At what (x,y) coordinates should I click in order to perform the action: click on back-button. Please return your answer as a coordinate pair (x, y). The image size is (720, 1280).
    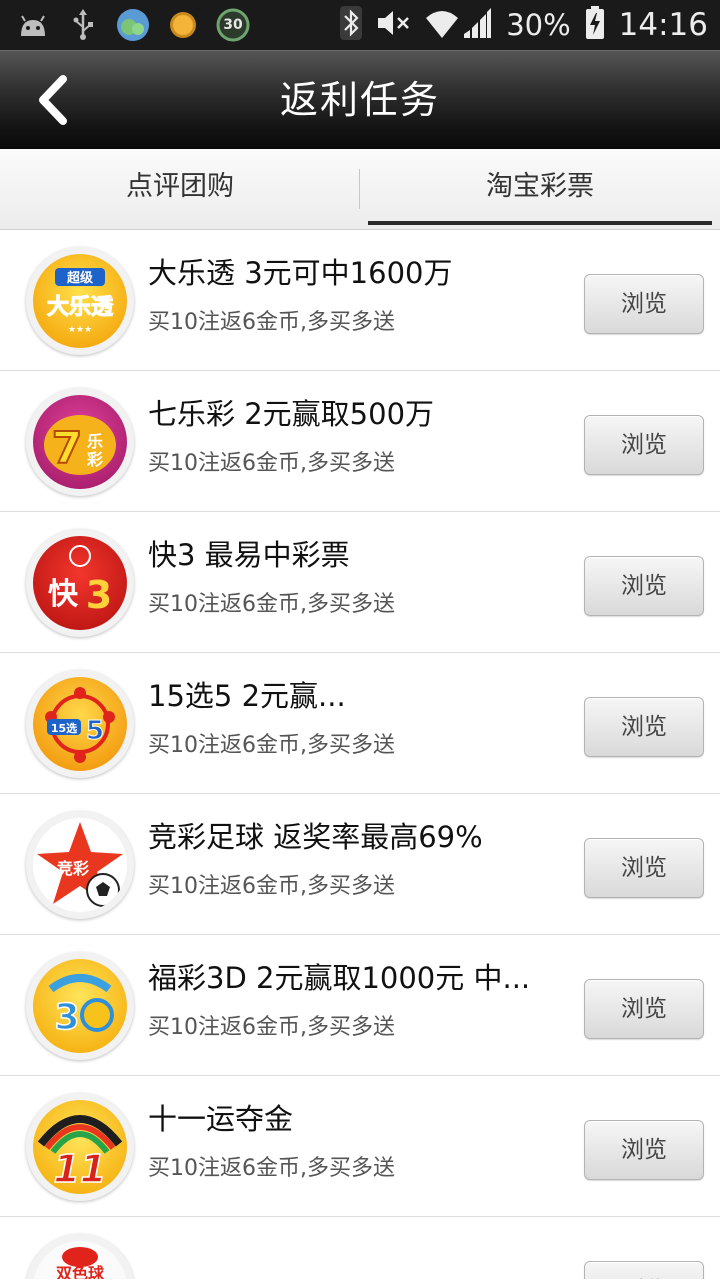
    Looking at the image, I should click on (53, 100).